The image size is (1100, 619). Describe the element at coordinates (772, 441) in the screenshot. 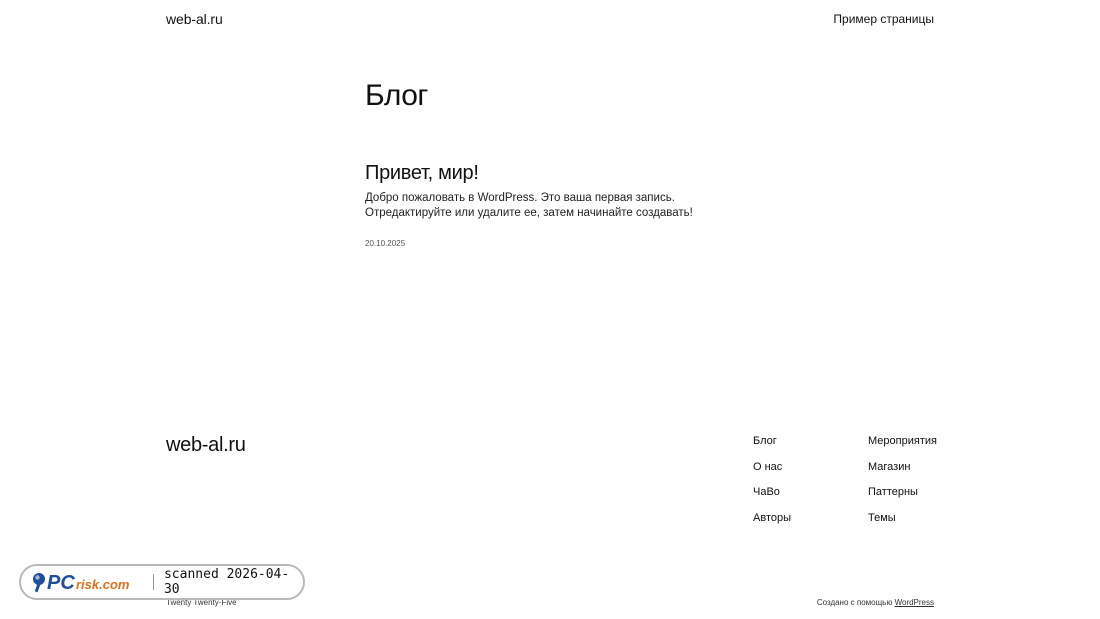

I see `footer-link-blog: Блог` at that location.